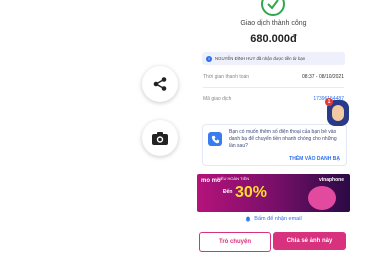 The height and width of the screenshot is (257, 374). Describe the element at coordinates (273, 39) in the screenshot. I see `transaction-amount: 680.000đ` at that location.